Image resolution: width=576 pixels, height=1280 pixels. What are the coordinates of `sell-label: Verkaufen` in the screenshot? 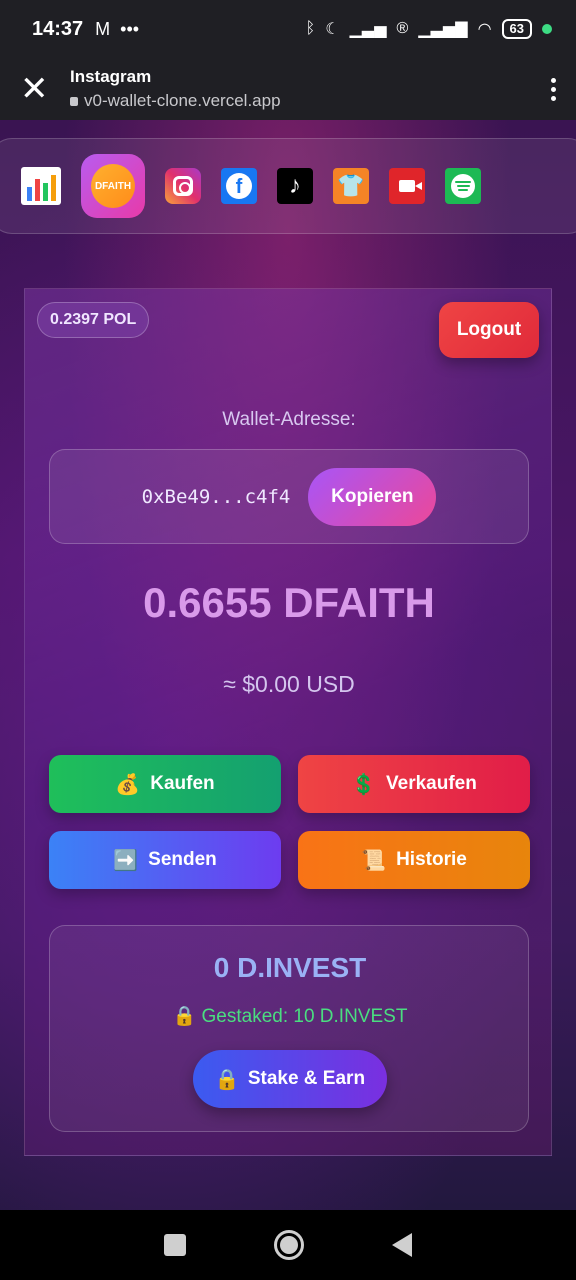 It's located at (431, 783).